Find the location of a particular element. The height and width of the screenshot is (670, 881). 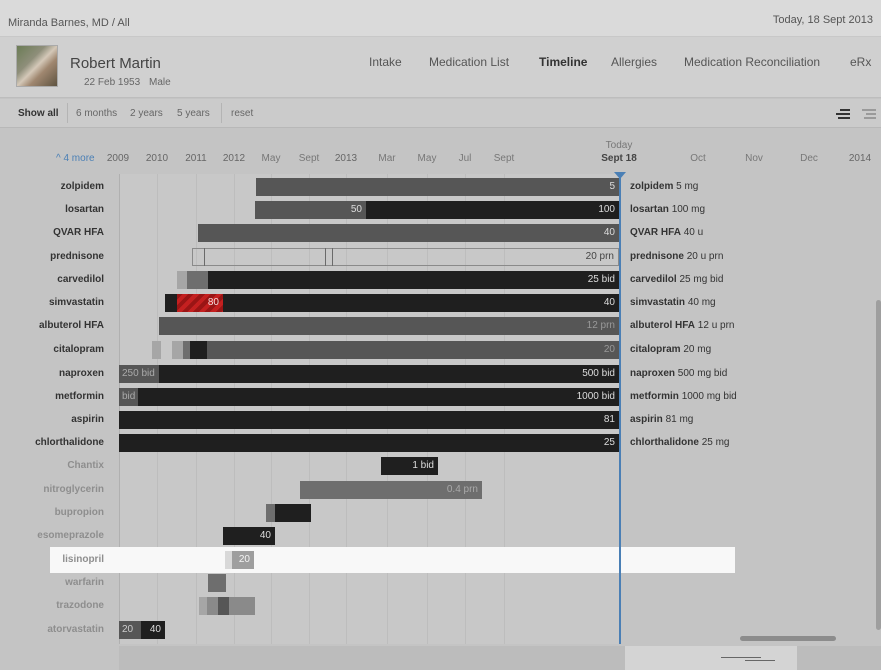

current-dose-albuterol-hfa: albuterol HFA 12 u prn is located at coordinates (682, 325).